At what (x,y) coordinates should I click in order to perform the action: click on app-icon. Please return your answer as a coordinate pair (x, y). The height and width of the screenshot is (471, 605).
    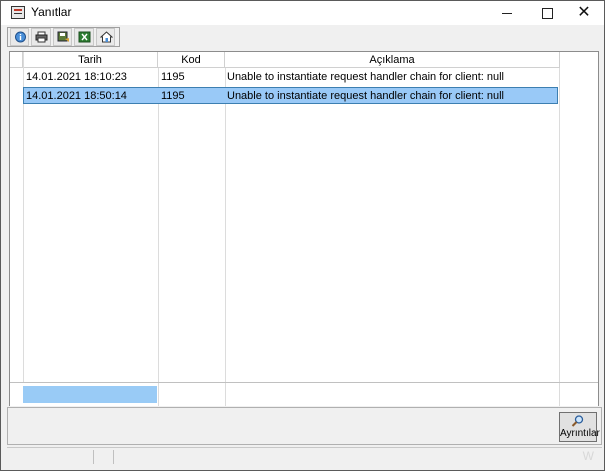
    Looking at the image, I should click on (18, 12).